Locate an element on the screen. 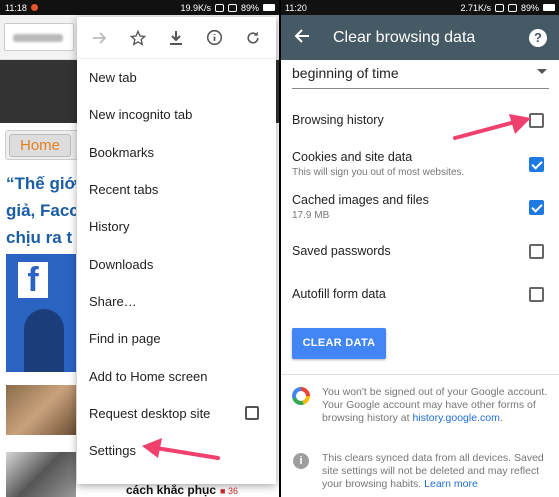  address-field is located at coordinates (39, 37).